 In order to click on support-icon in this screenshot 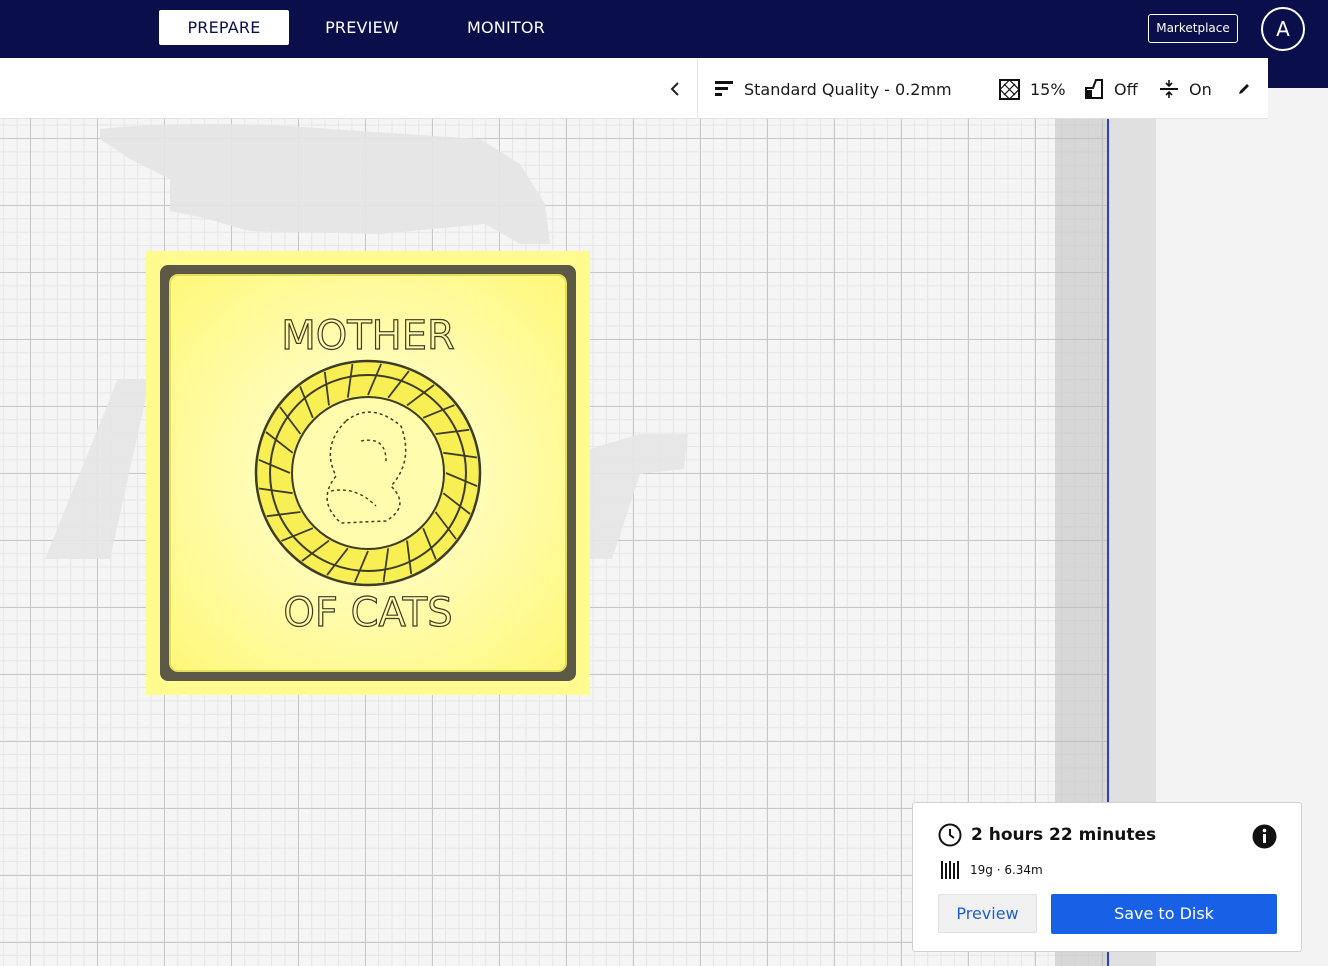, I will do `click(1094, 89)`.